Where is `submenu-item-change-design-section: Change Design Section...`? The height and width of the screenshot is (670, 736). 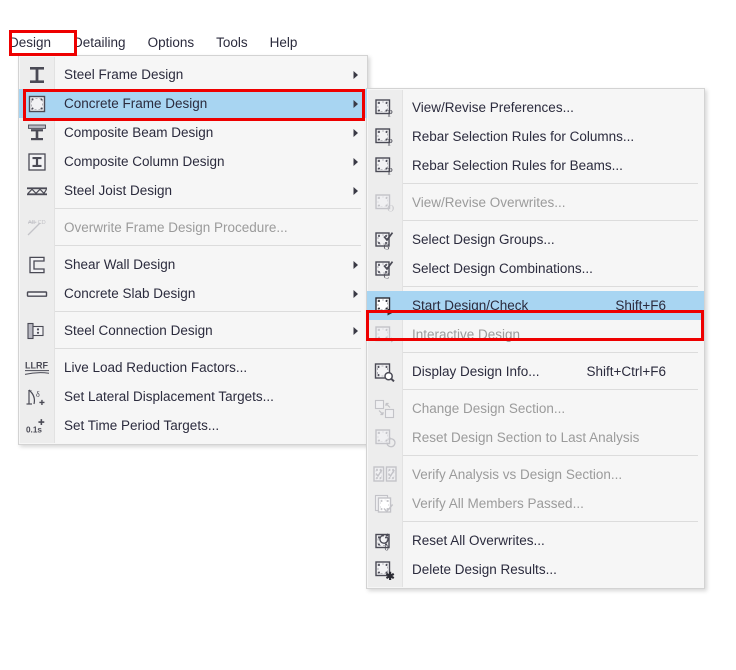 submenu-item-change-design-section: Change Design Section... is located at coordinates (535, 408).